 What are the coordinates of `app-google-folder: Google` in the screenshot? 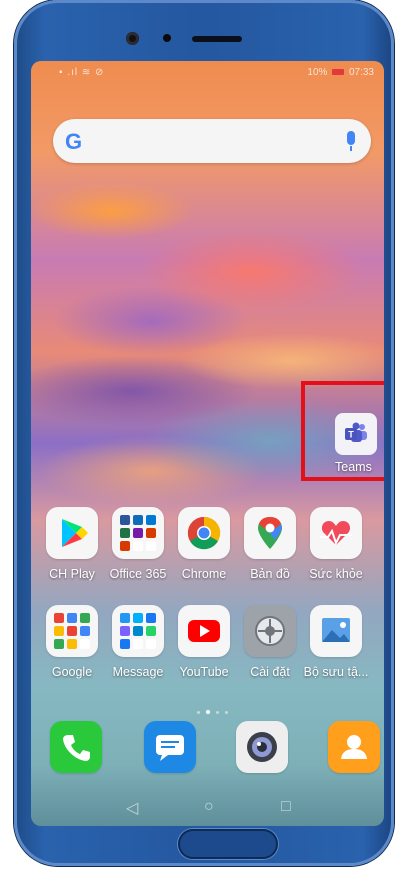 It's located at (72, 642).